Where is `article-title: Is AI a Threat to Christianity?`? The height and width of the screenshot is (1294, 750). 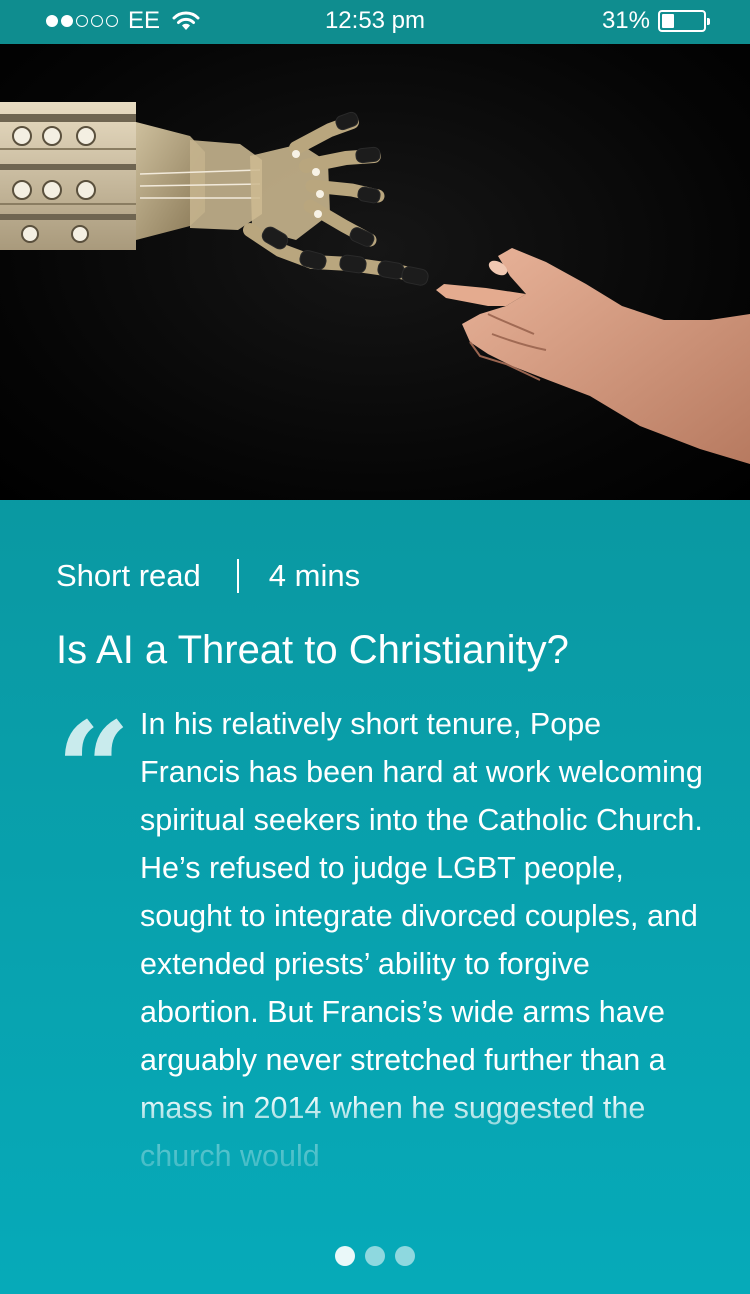
article-title: Is AI a Threat to Christianity? is located at coordinates (386, 650).